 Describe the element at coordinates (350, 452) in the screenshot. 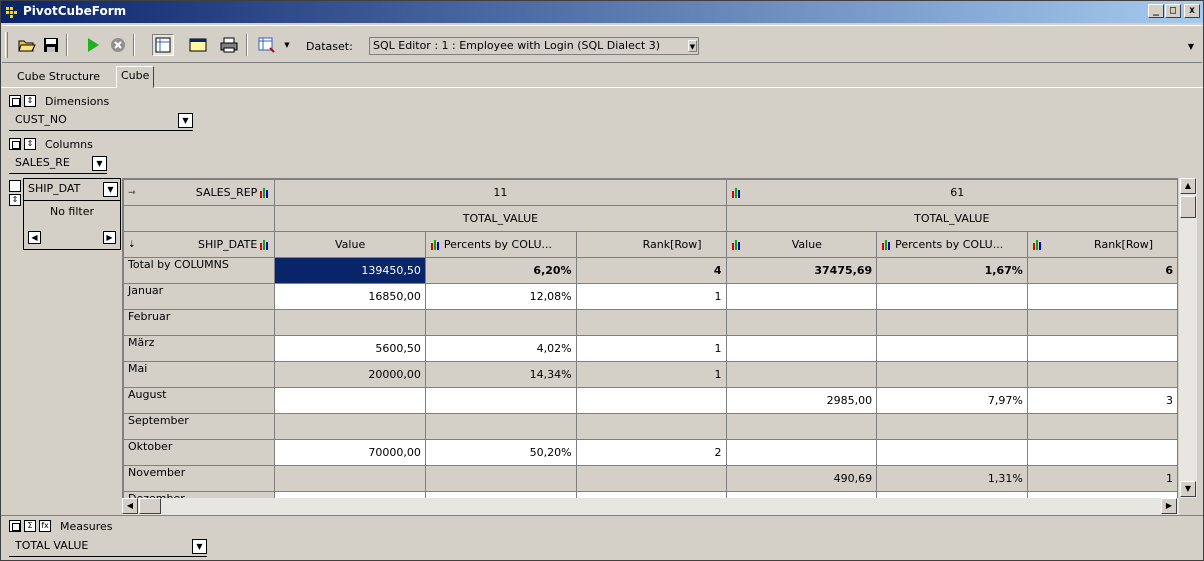

I see `table-cell: 70000,00` at that location.